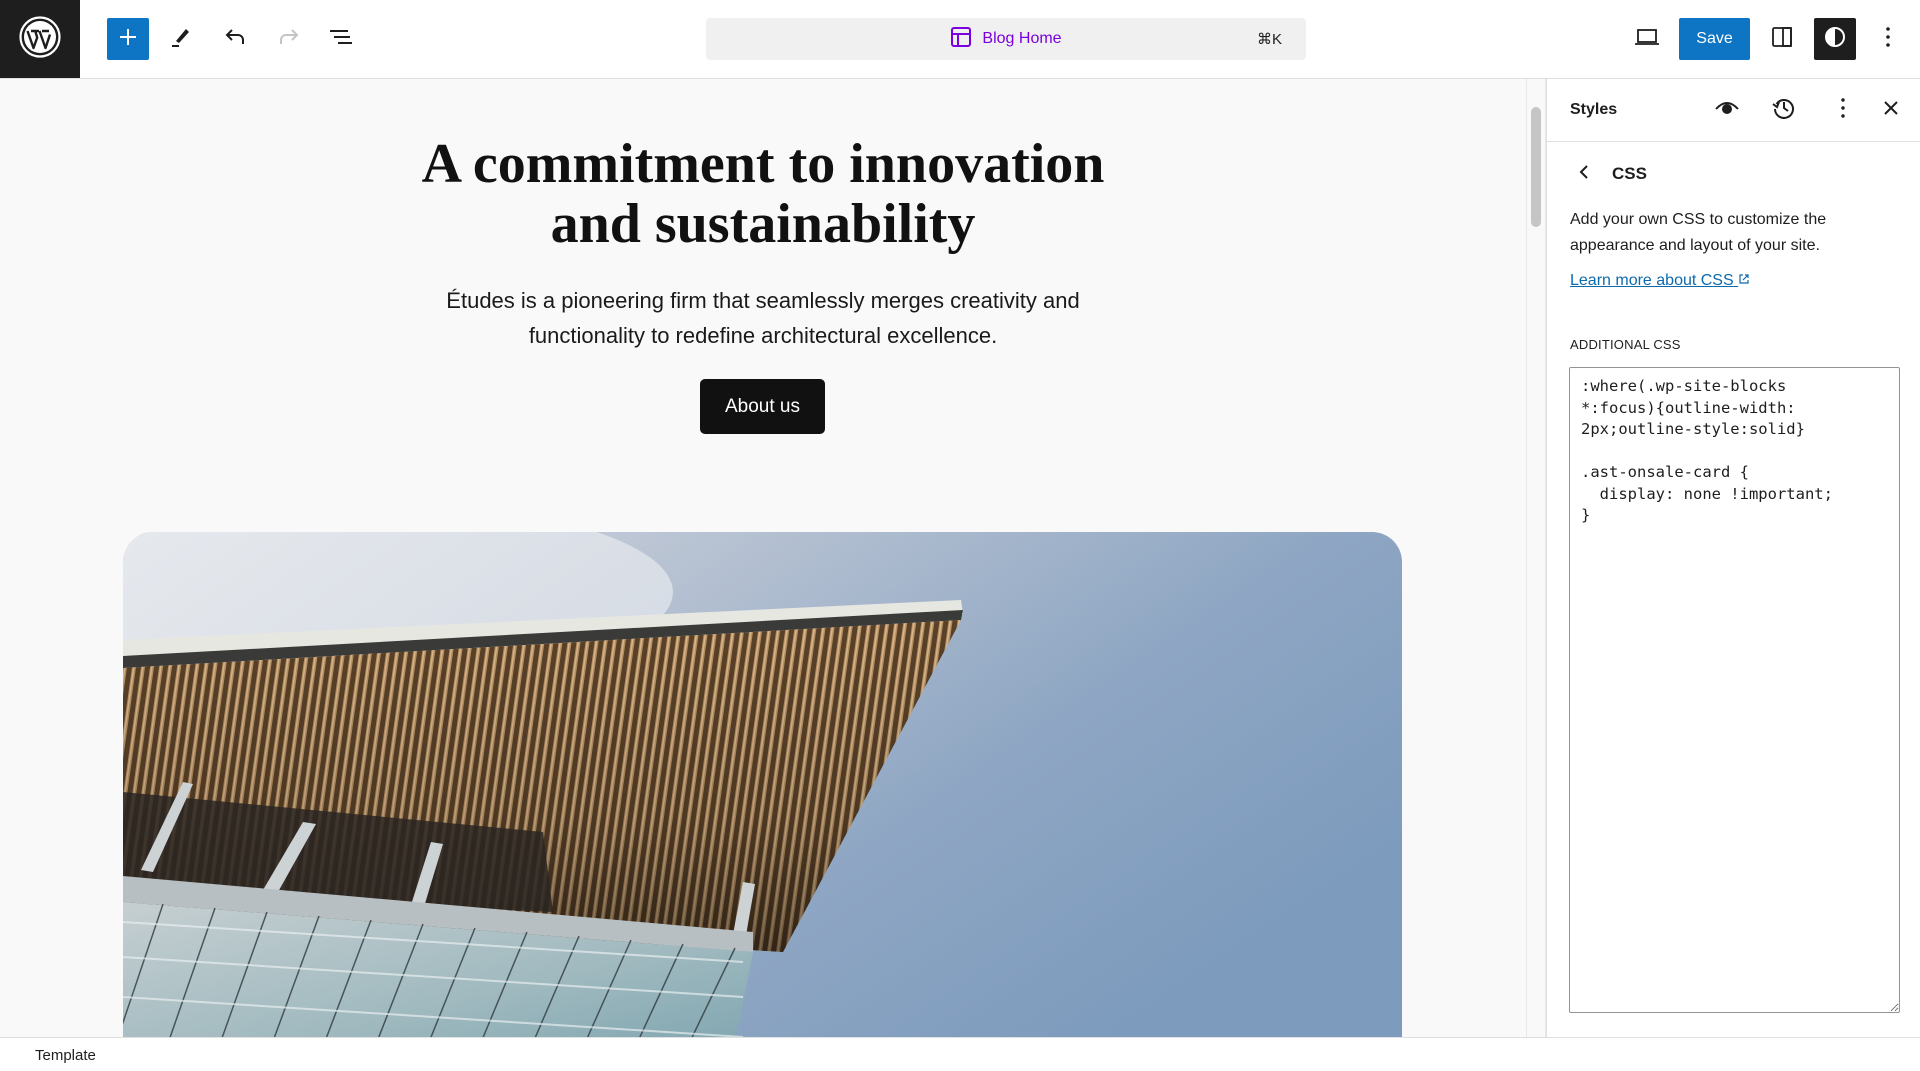 Image resolution: width=1920 pixels, height=1071 pixels. I want to click on styles-panel-header: Styles, so click(1733, 110).